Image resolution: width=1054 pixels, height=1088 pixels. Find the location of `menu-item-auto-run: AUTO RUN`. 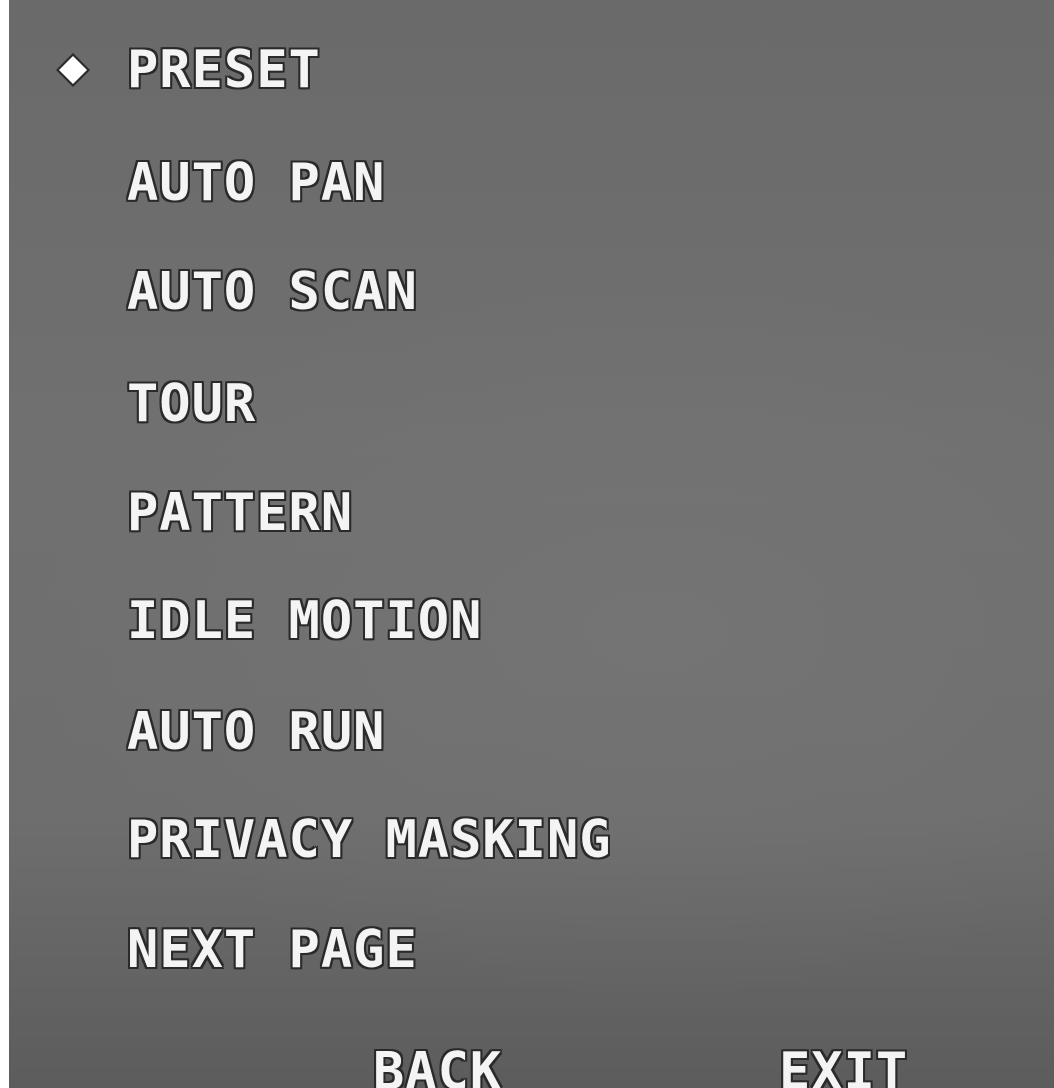

menu-item-auto-run: AUTO RUN is located at coordinates (256, 732).